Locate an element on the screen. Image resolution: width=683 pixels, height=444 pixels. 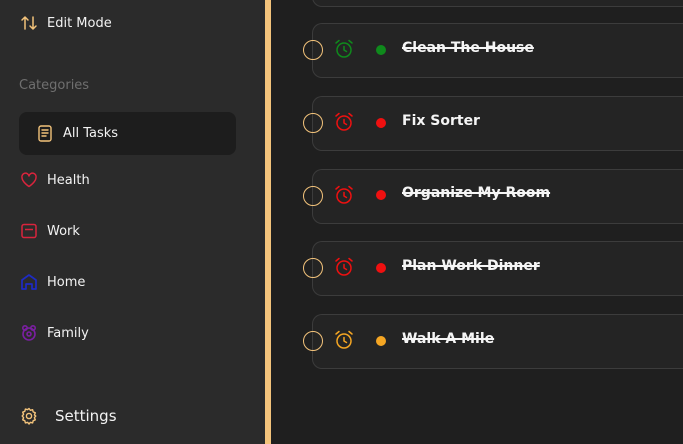
sidebar-item-label: Home is located at coordinates (66, 282).